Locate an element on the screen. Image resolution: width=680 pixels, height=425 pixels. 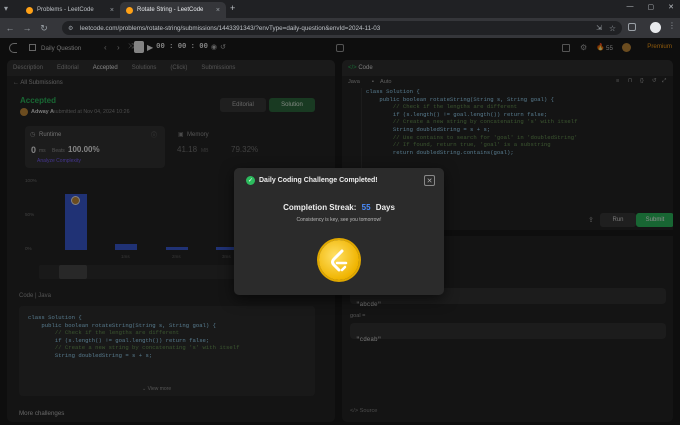
streak-label: Completion Streak: is located at coordinates (320, 207).